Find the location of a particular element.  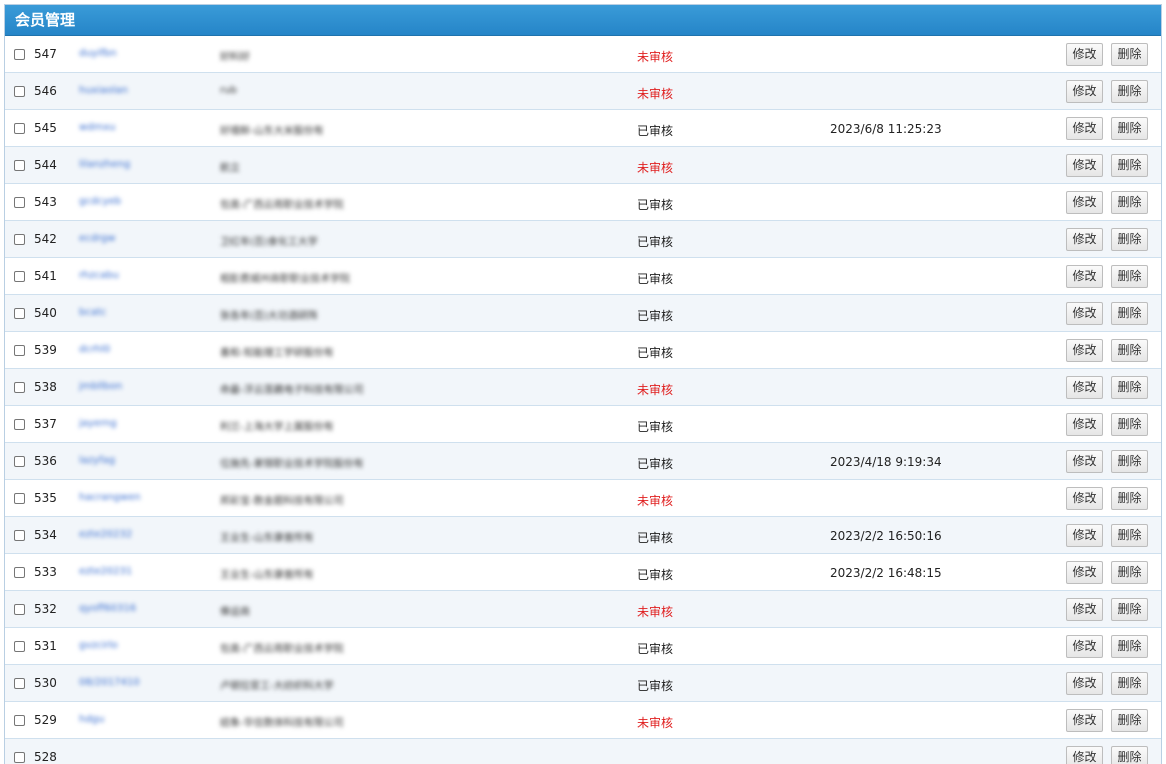

member-username-link: jmbllbon is located at coordinates (100, 386).